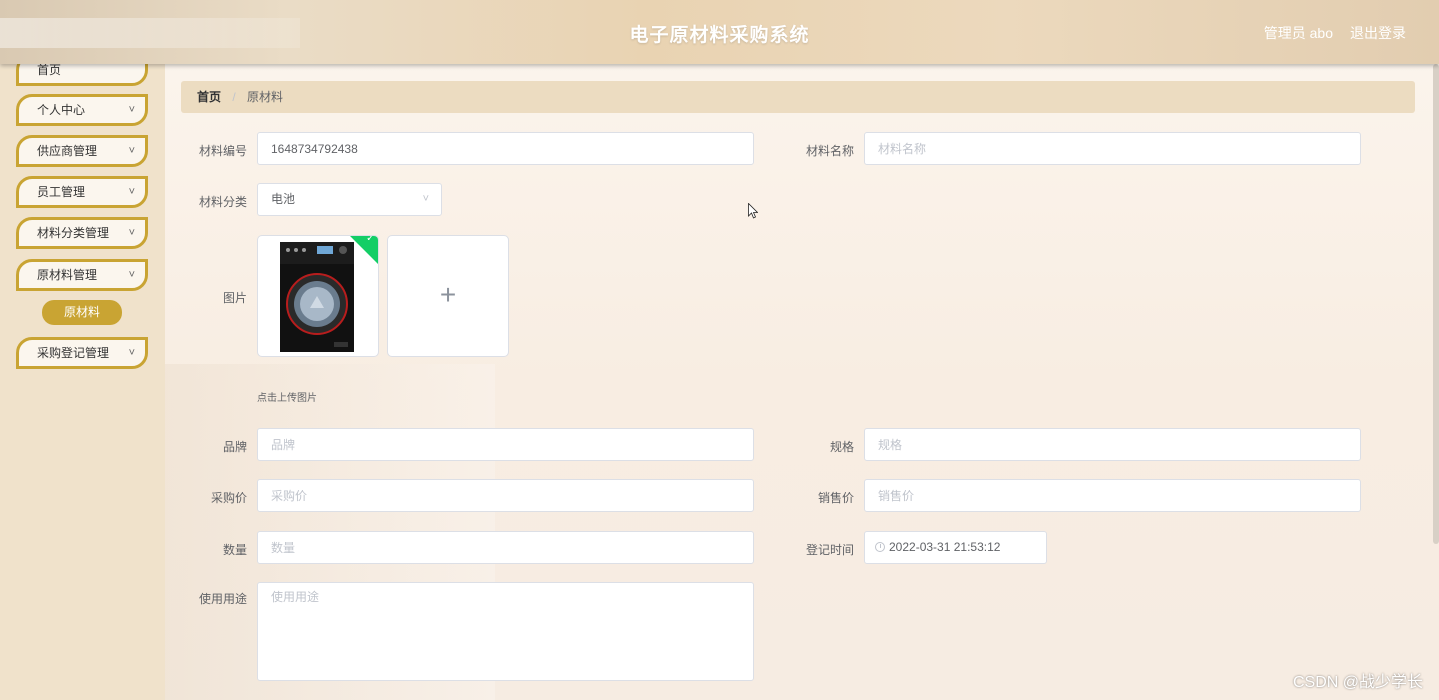 This screenshot has height=700, width=1439. What do you see at coordinates (505, 495) in the screenshot?
I see `purchase-price-input` at bounding box center [505, 495].